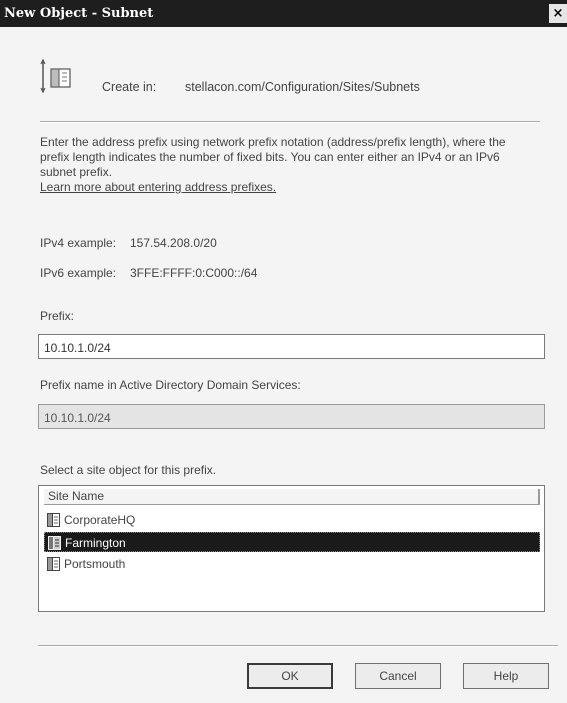 The width and height of the screenshot is (567, 703). Describe the element at coordinates (292, 542) in the screenshot. I see `site-item-farmington: Farmington` at that location.